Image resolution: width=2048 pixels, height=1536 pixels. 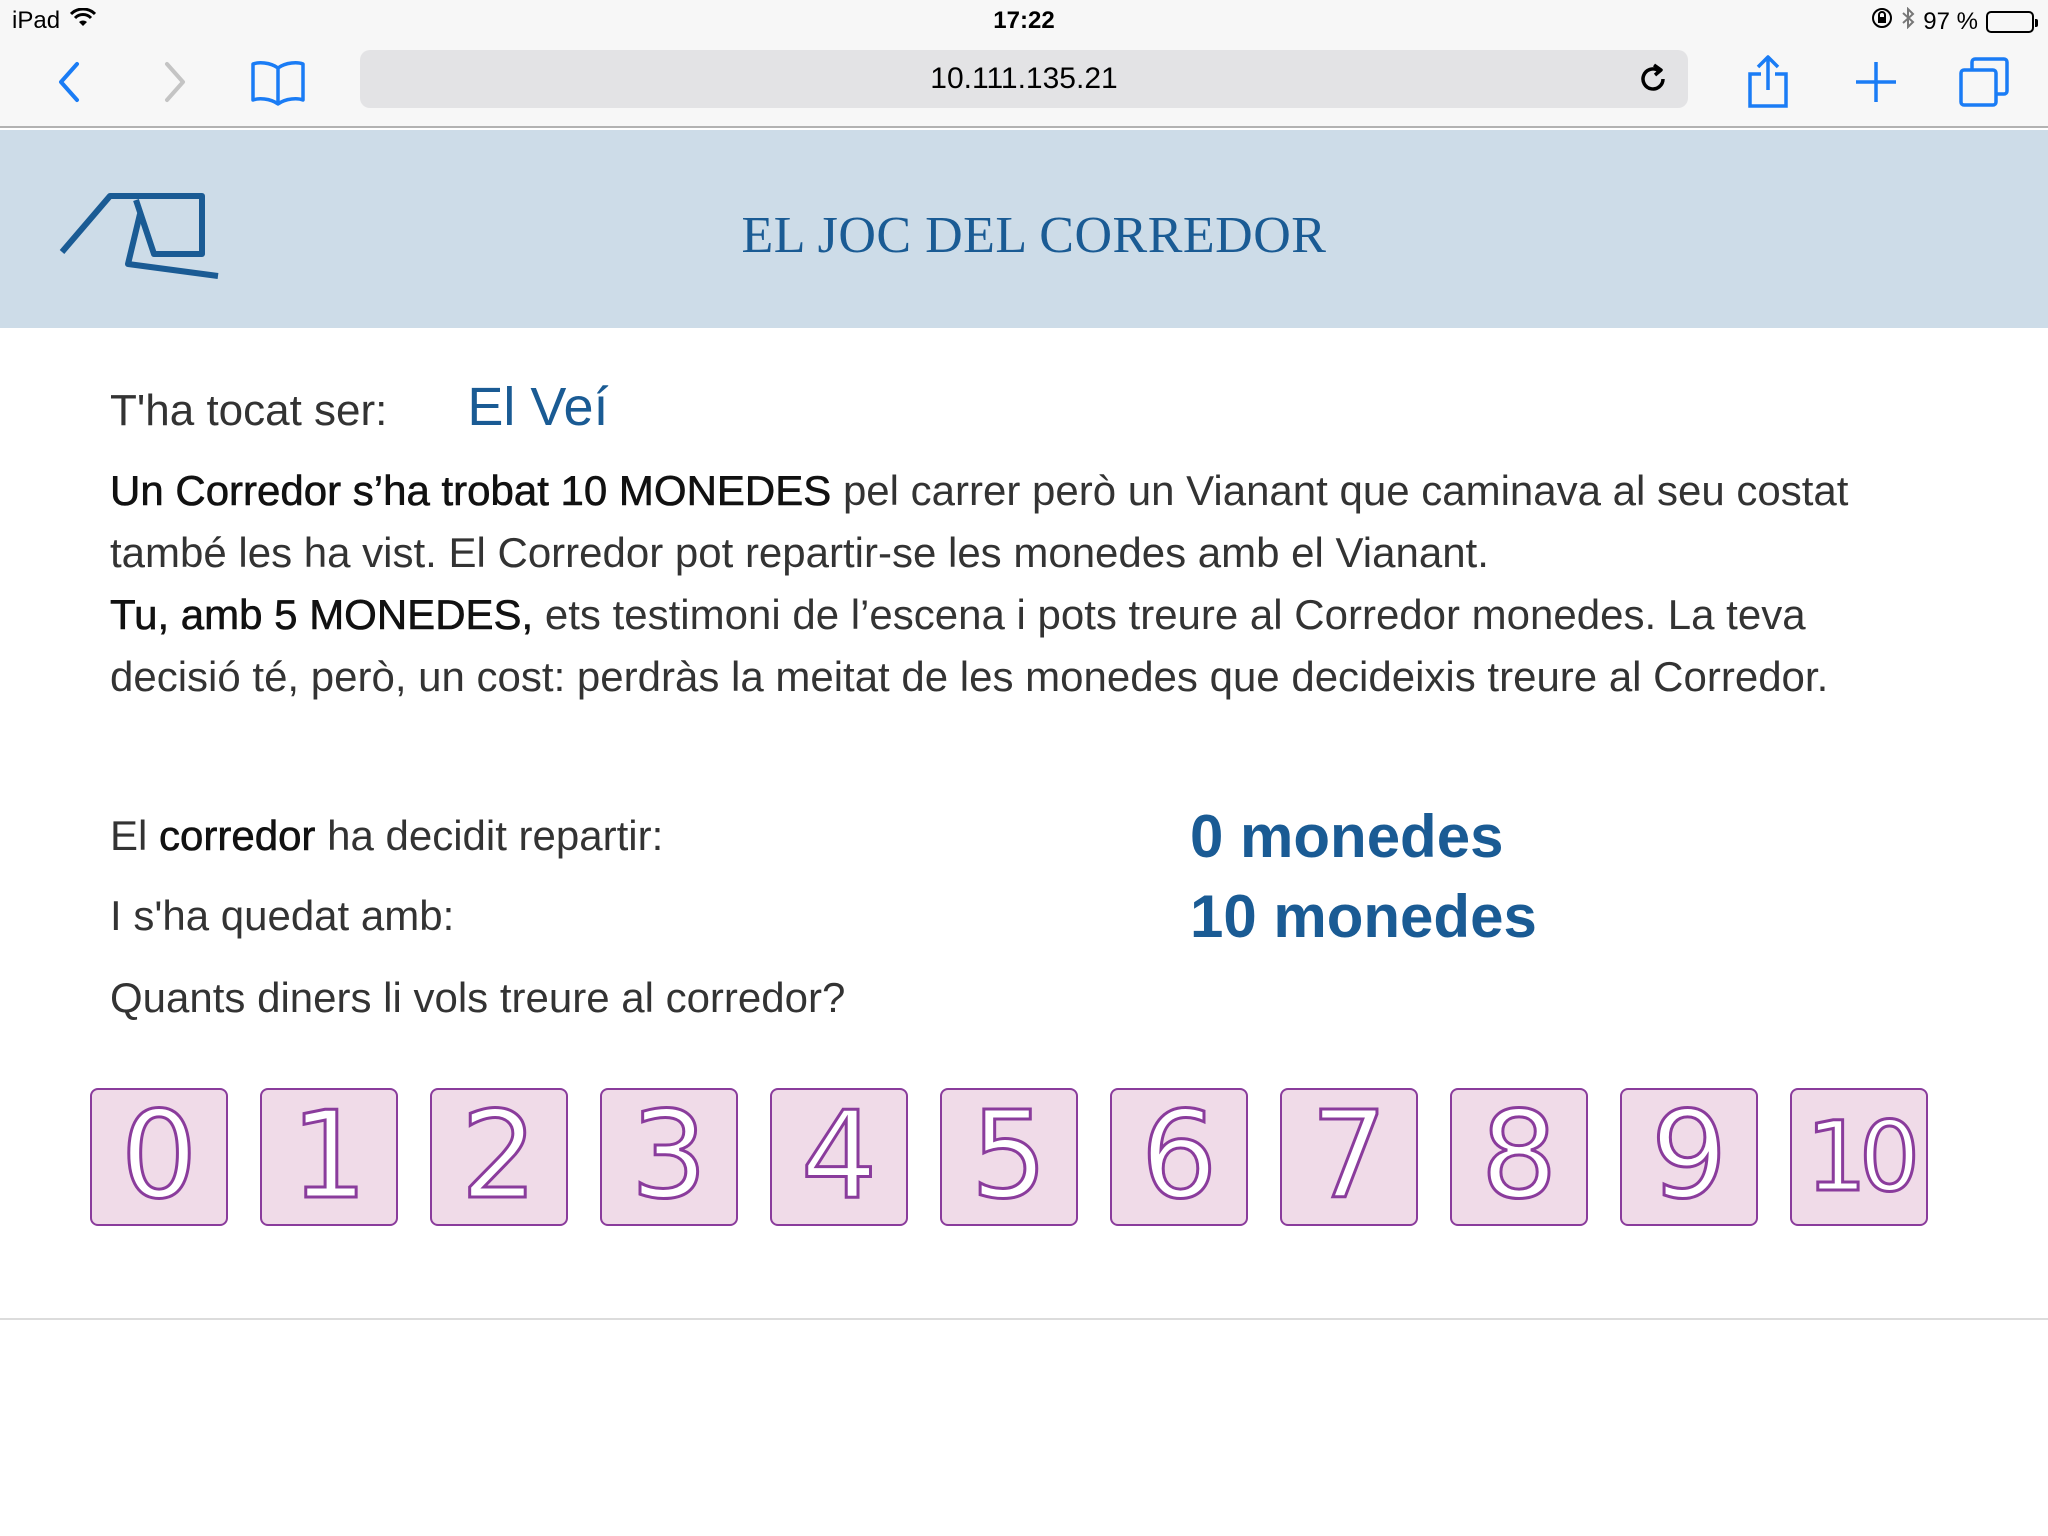 I want to click on choice-label: 7, so click(x=1348, y=1156).